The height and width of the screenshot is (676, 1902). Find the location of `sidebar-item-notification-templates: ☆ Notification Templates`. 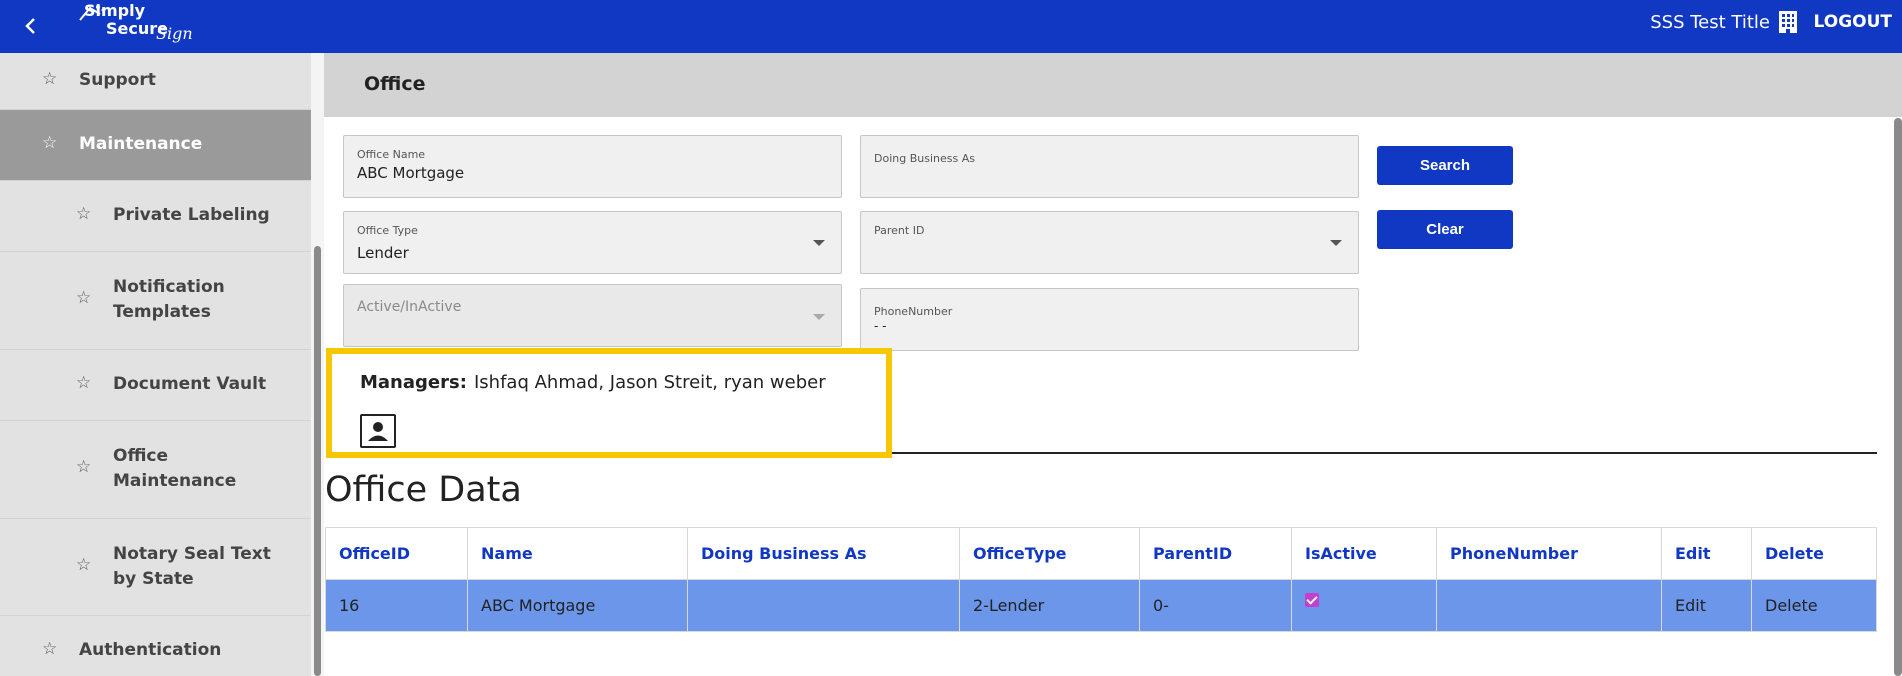

sidebar-item-notification-templates: ☆ Notification Templates is located at coordinates (155, 301).